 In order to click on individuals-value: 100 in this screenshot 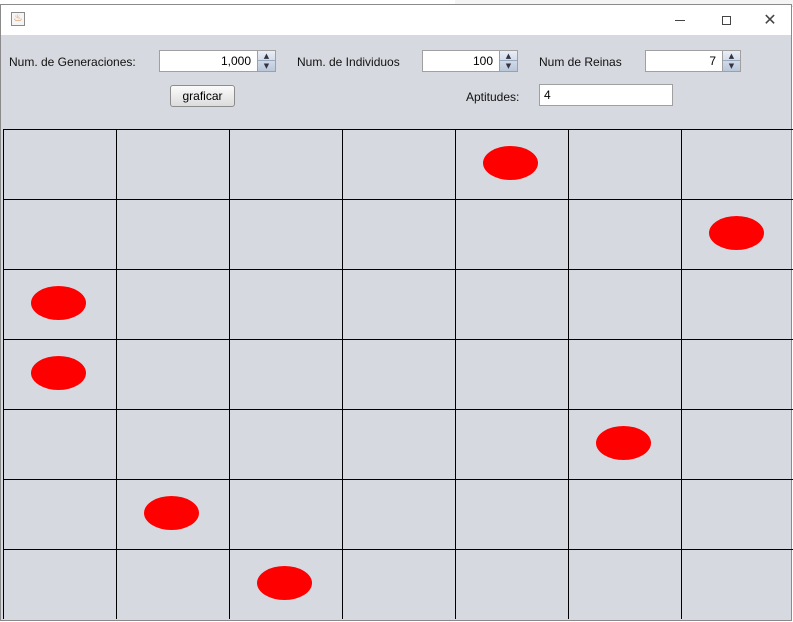, I will do `click(461, 61)`.